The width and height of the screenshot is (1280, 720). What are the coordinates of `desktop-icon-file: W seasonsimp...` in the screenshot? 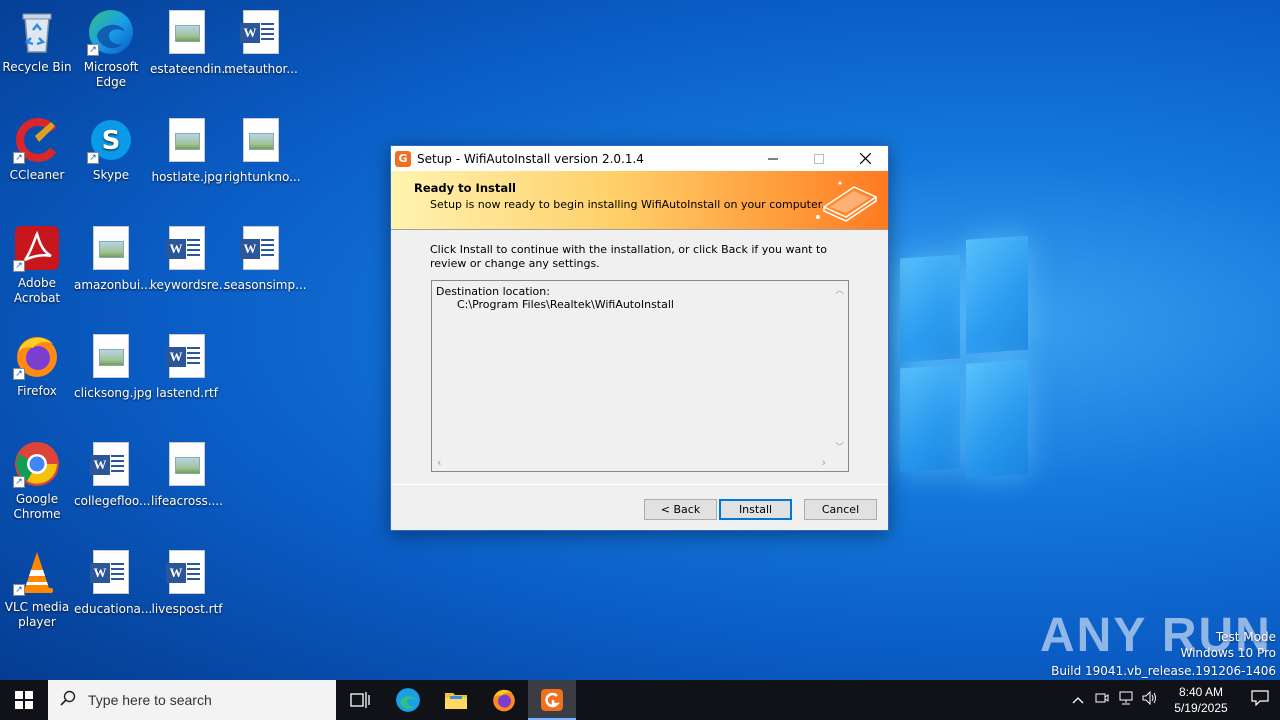 It's located at (265, 258).